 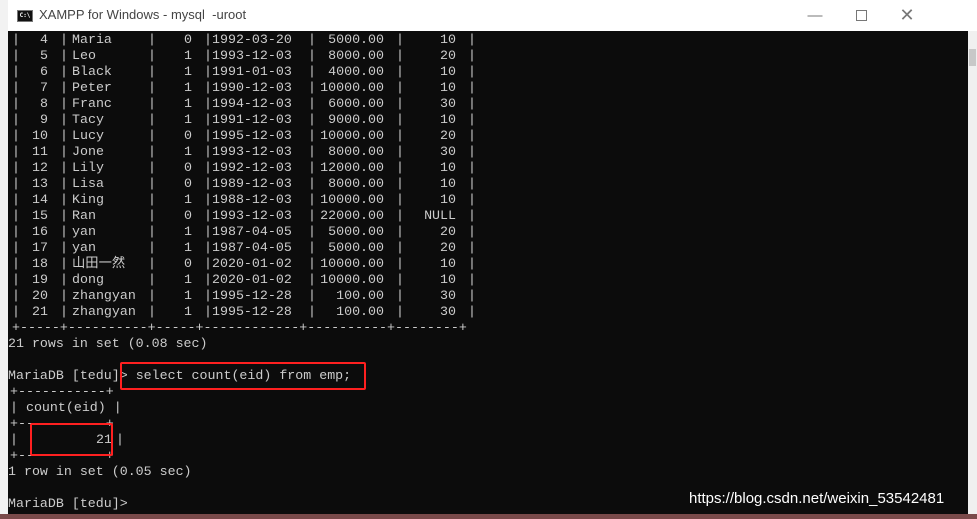 I want to click on cell-eid: 8, so click(x=44, y=103).